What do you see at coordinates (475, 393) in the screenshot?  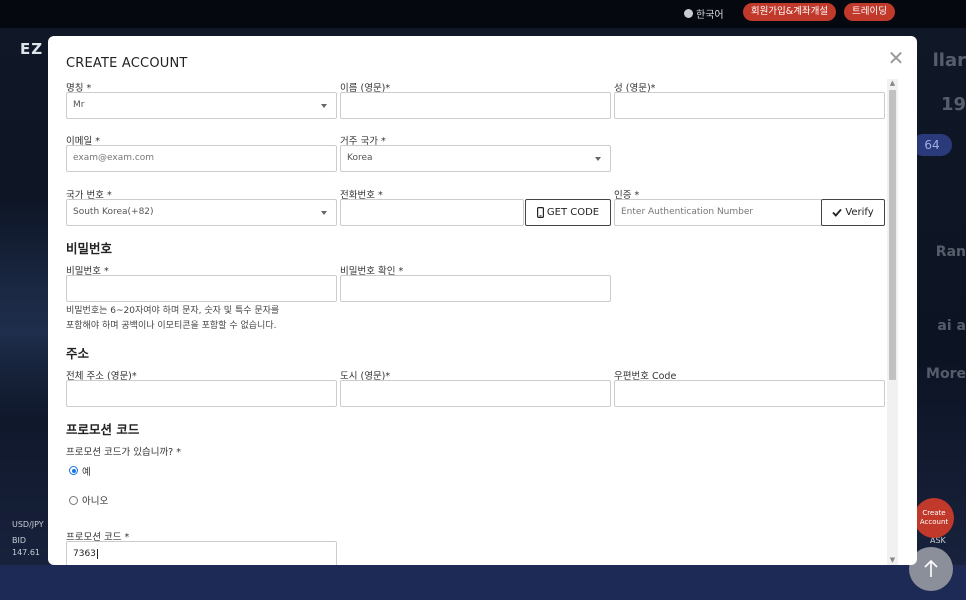 I see `city-input` at bounding box center [475, 393].